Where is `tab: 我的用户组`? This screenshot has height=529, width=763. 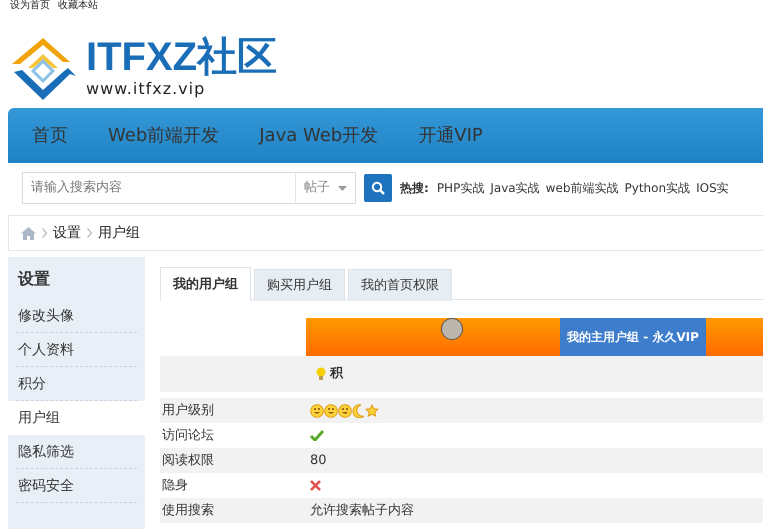
tab: 我的用户组 is located at coordinates (205, 284).